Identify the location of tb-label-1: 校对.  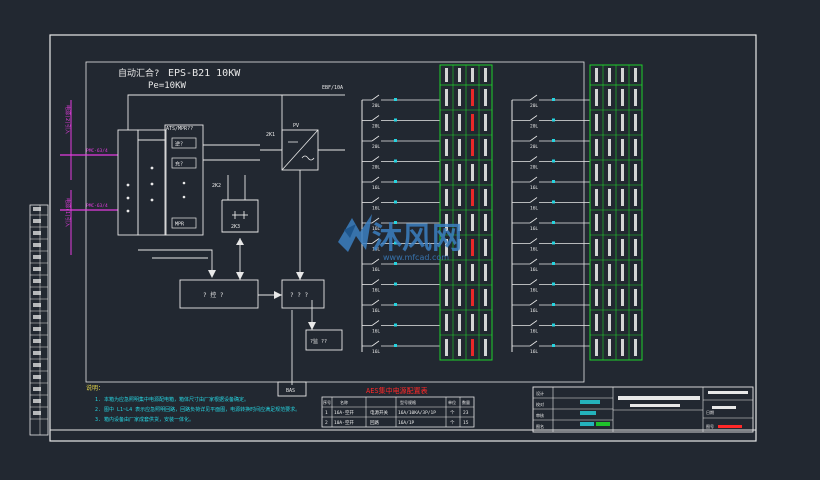
(540, 404).